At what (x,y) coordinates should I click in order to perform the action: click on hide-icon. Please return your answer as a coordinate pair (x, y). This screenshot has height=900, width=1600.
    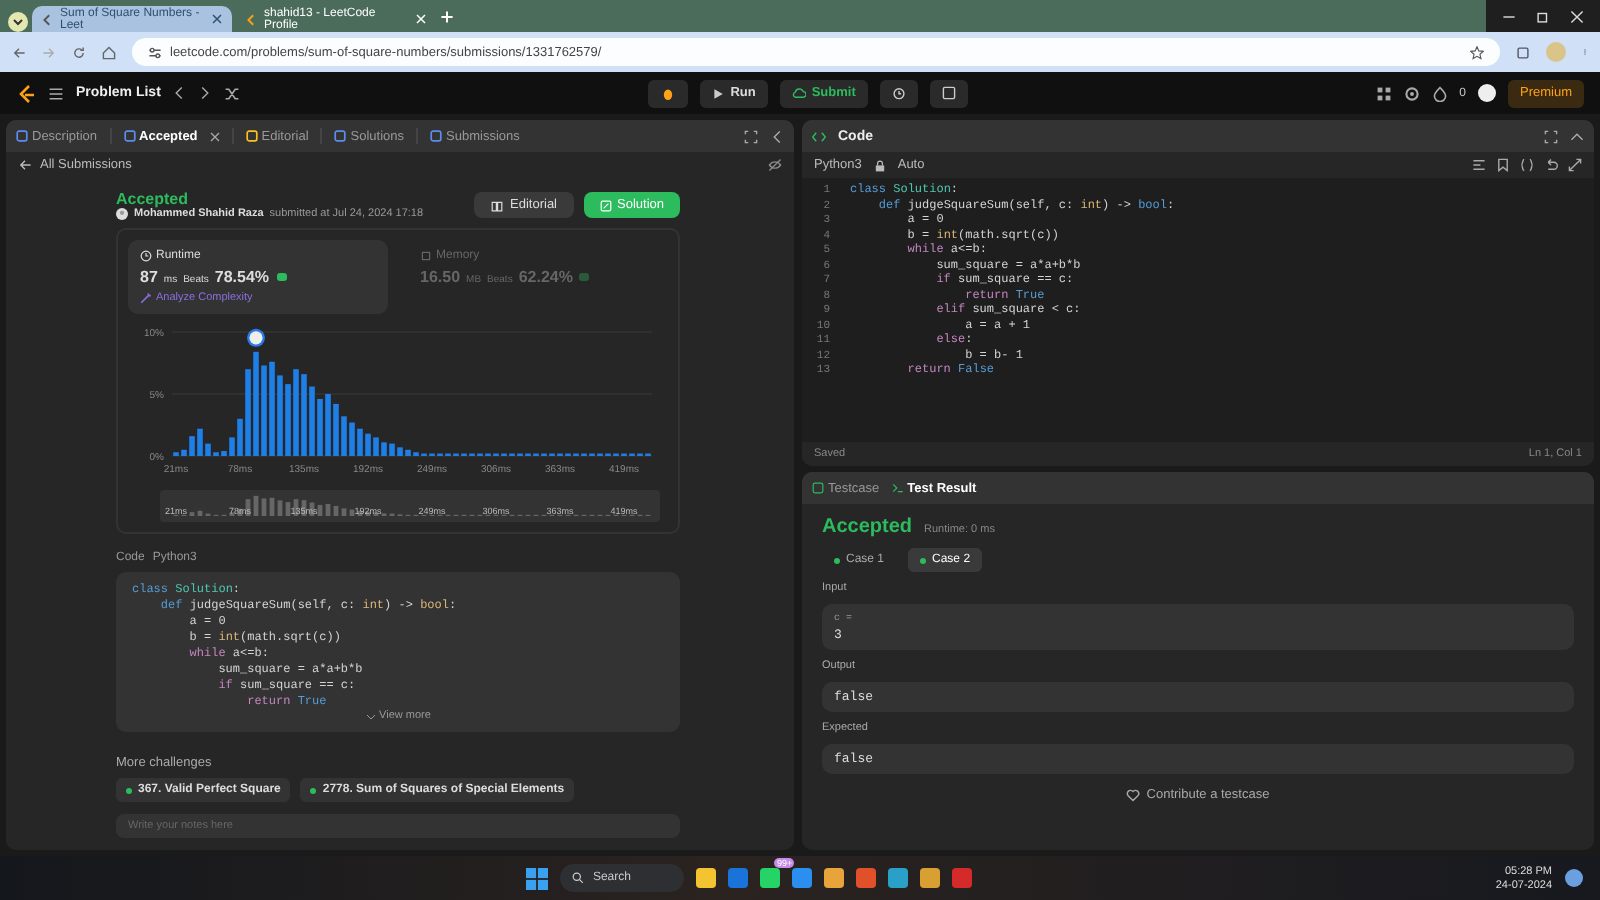
    Looking at the image, I should click on (775, 165).